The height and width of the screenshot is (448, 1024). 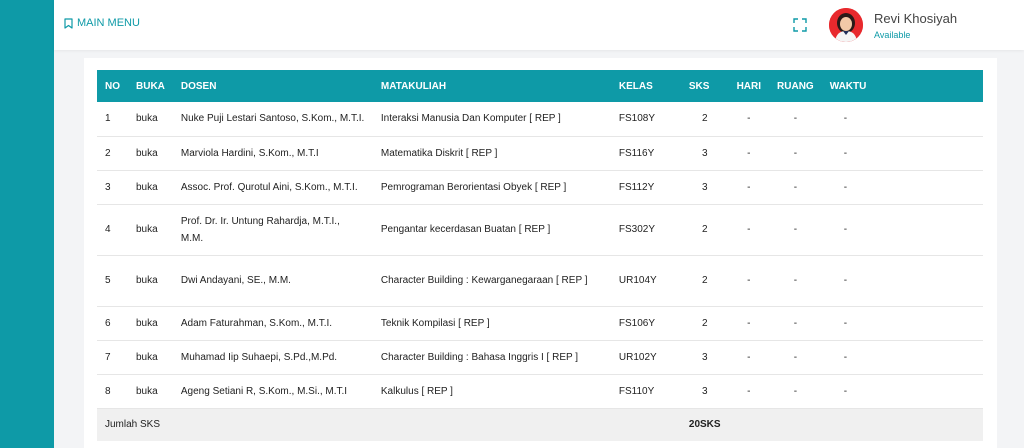 What do you see at coordinates (637, 280) in the screenshot?
I see `cell-kelas: UR104Y` at bounding box center [637, 280].